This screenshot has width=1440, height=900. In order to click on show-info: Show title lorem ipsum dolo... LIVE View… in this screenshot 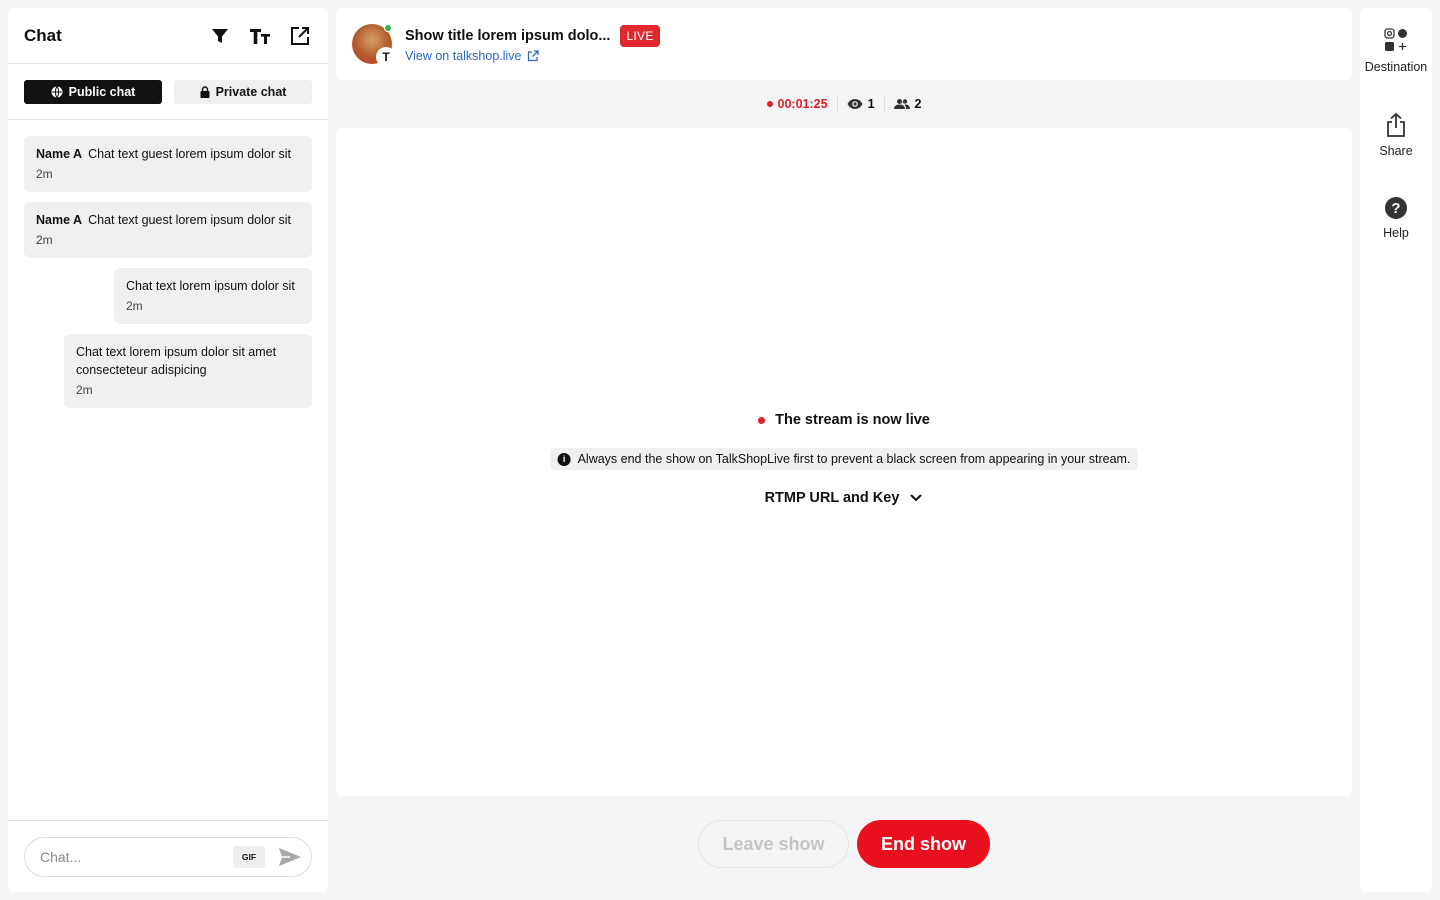, I will do `click(532, 44)`.